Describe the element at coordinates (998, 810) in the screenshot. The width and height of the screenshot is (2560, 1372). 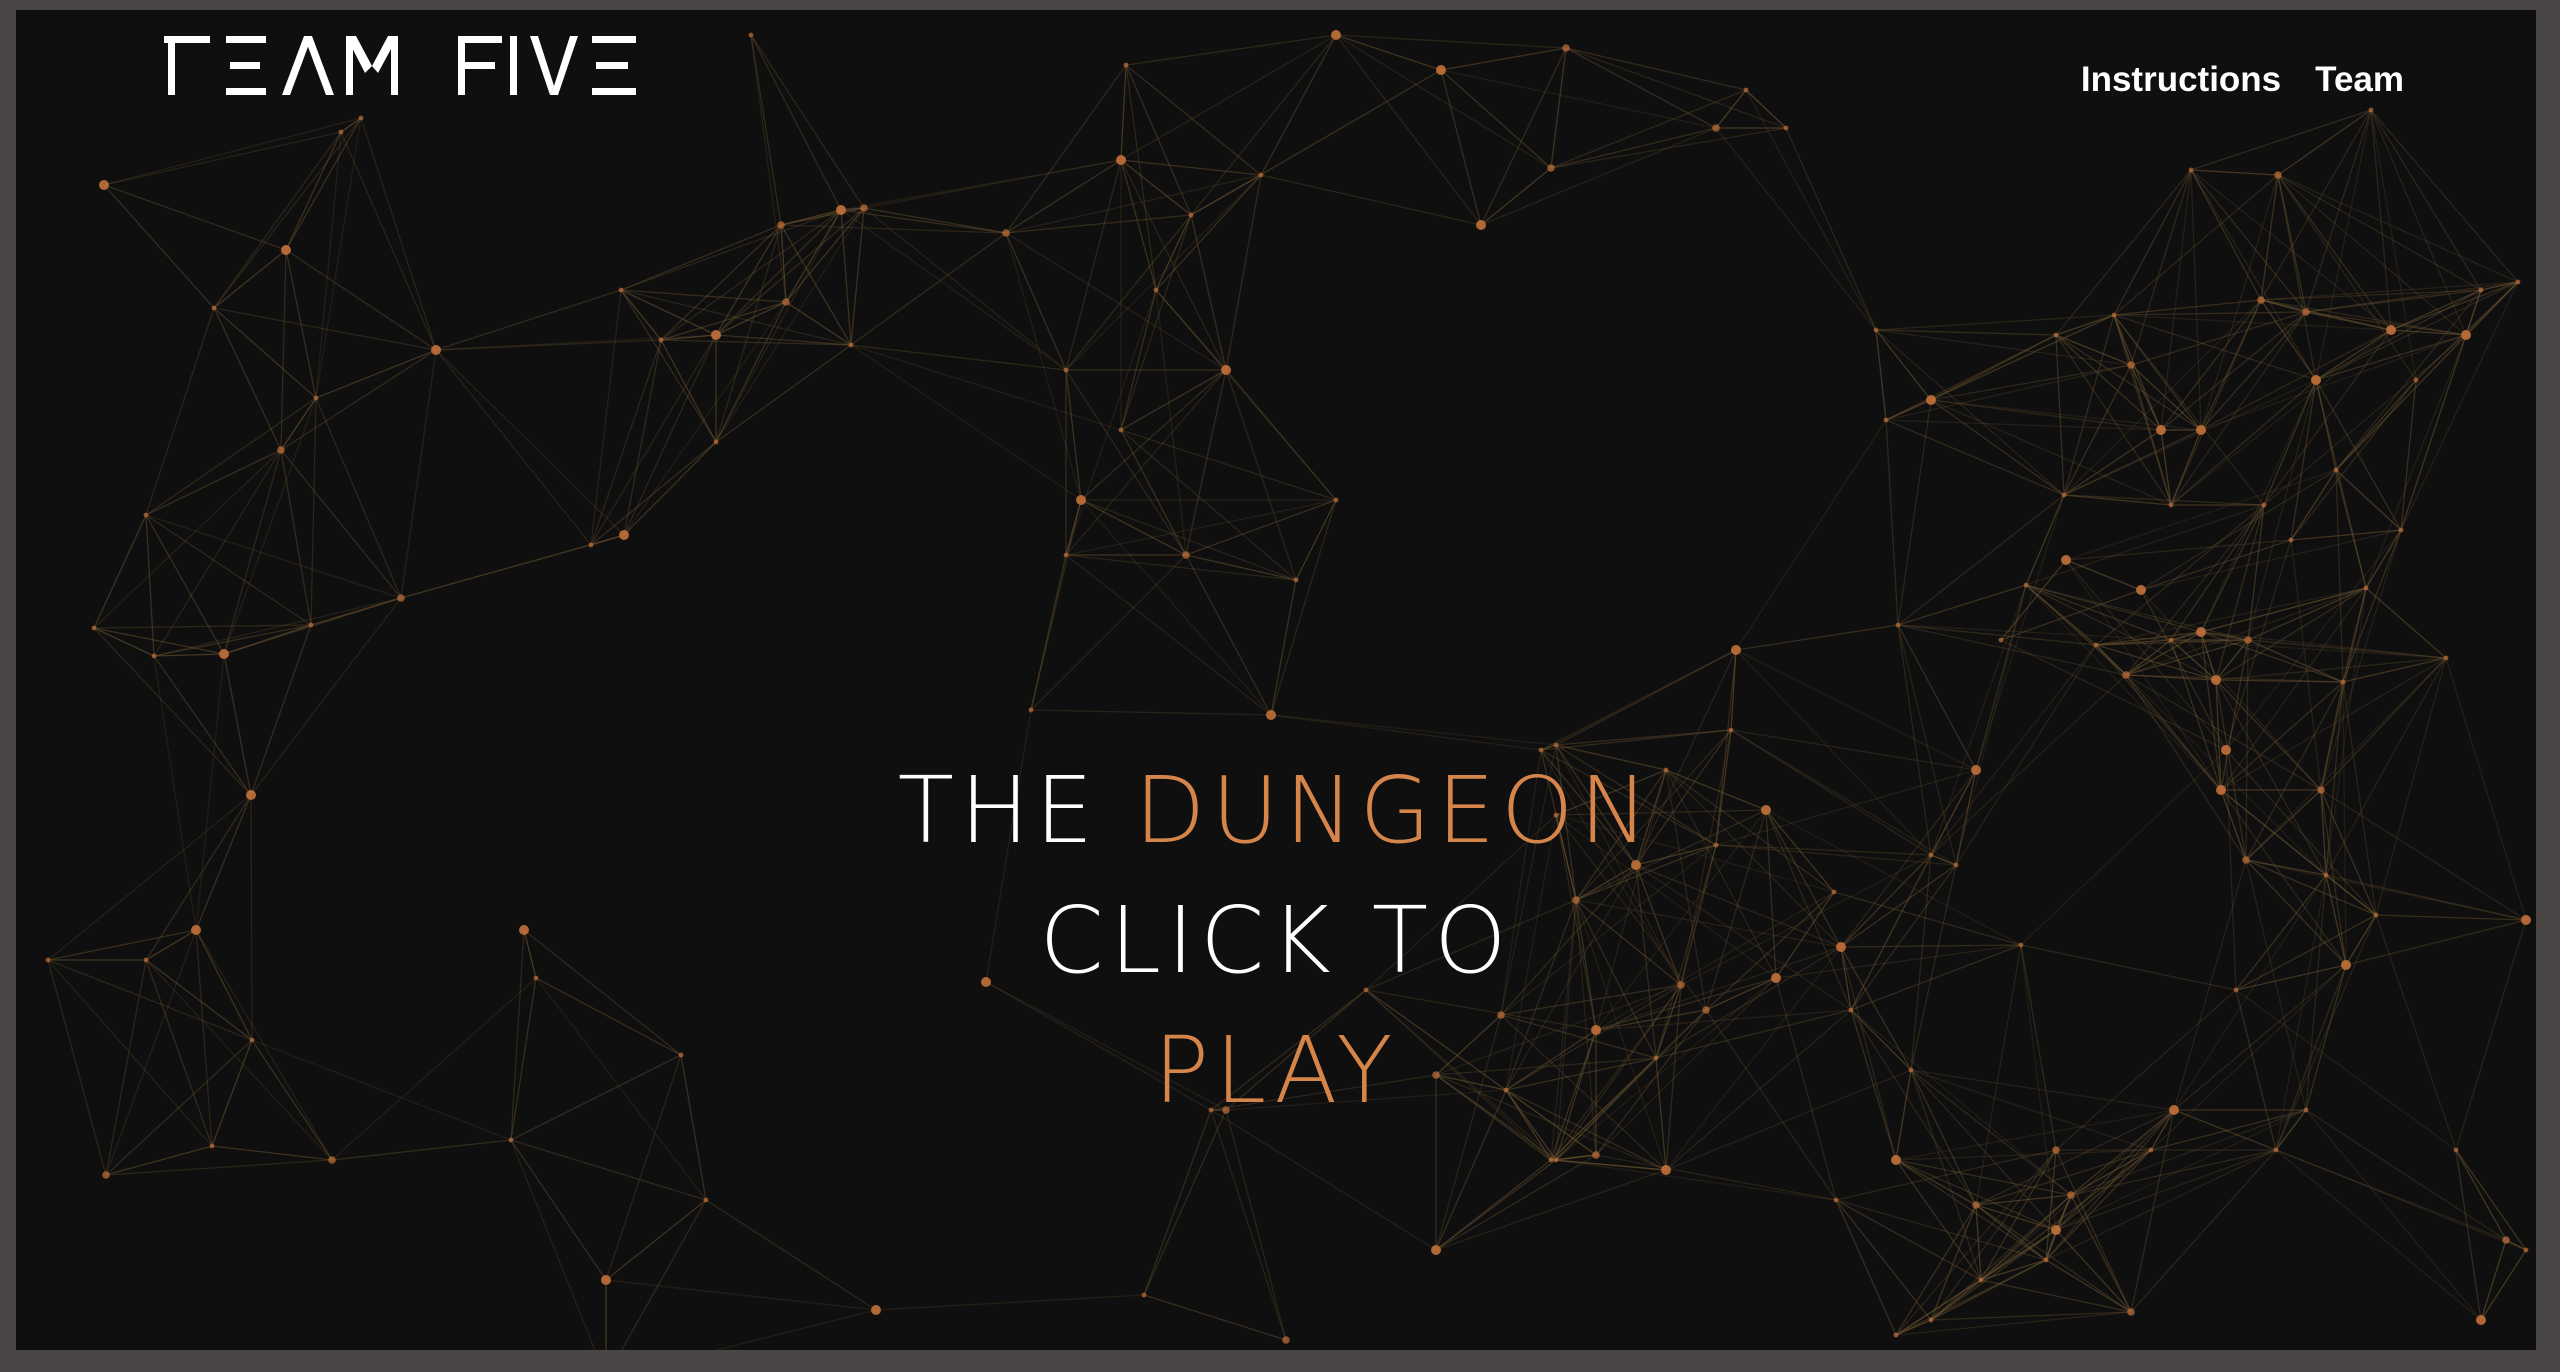
I see `hero-title-prefix: THE` at that location.